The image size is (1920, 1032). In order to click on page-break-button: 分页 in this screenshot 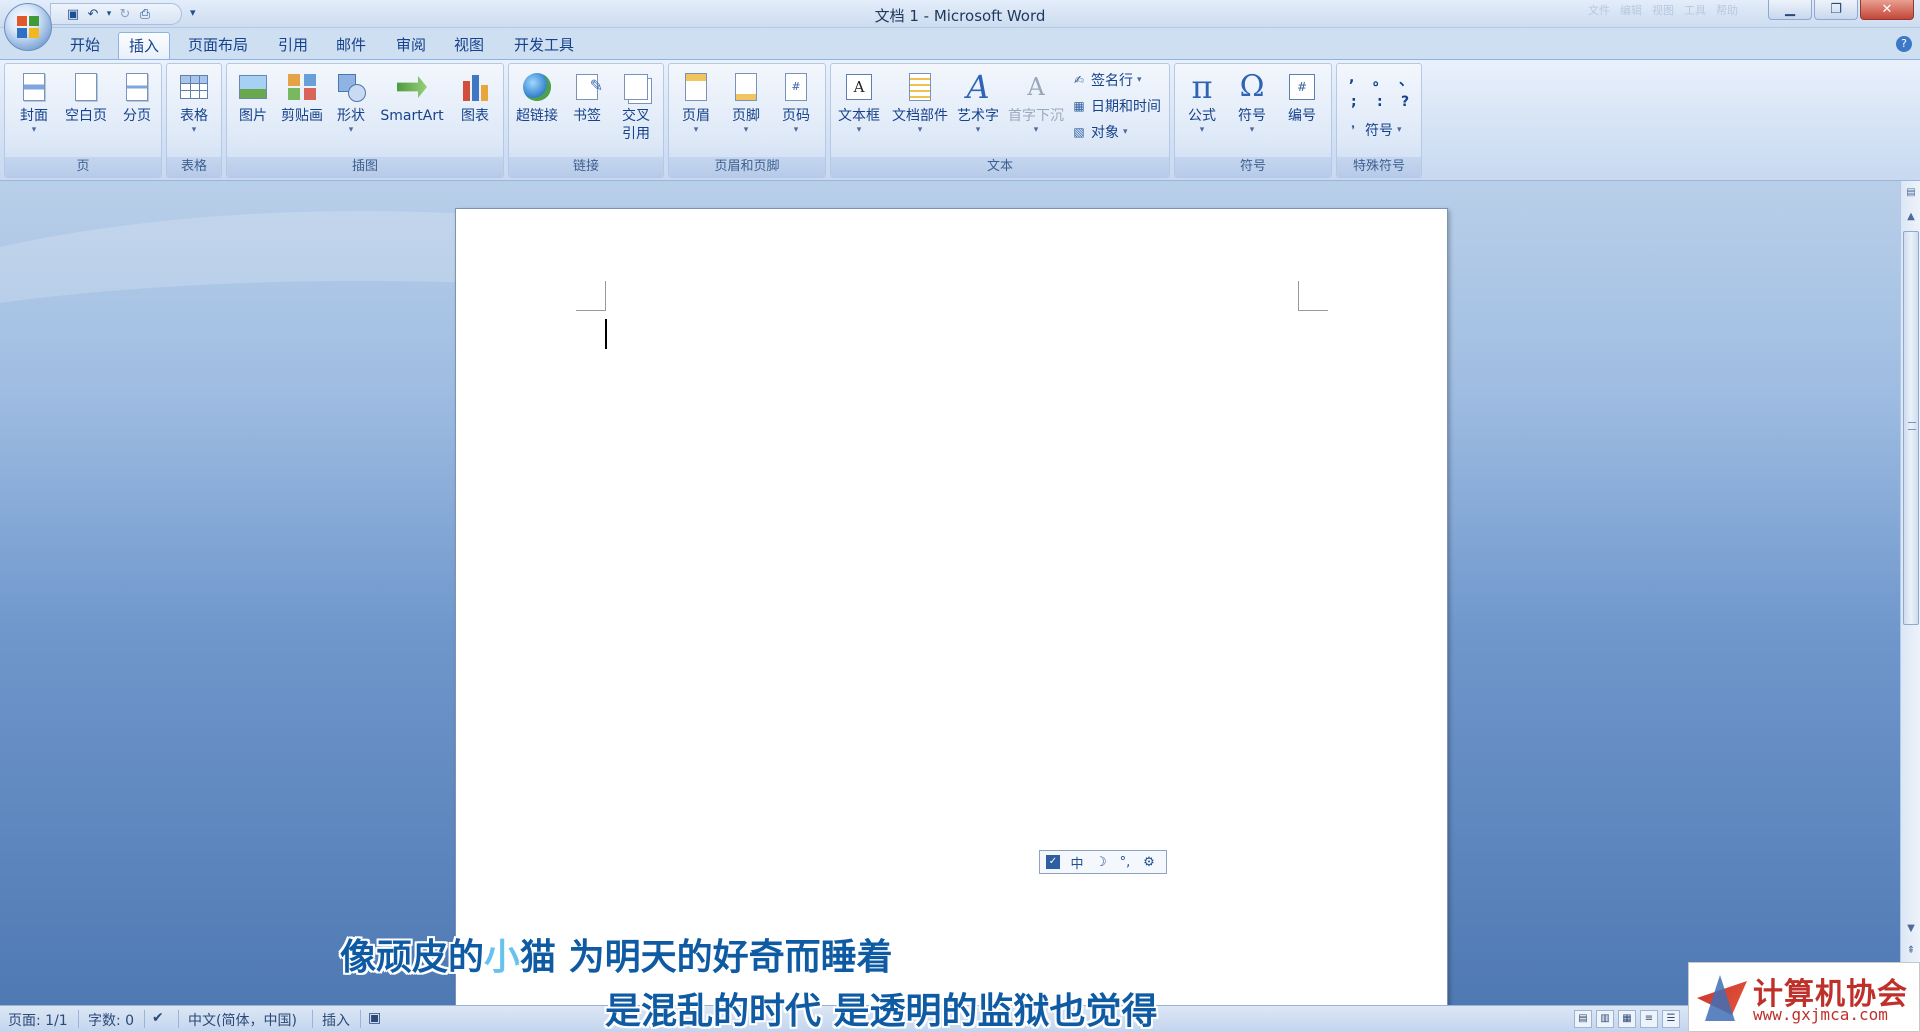, I will do `click(137, 97)`.